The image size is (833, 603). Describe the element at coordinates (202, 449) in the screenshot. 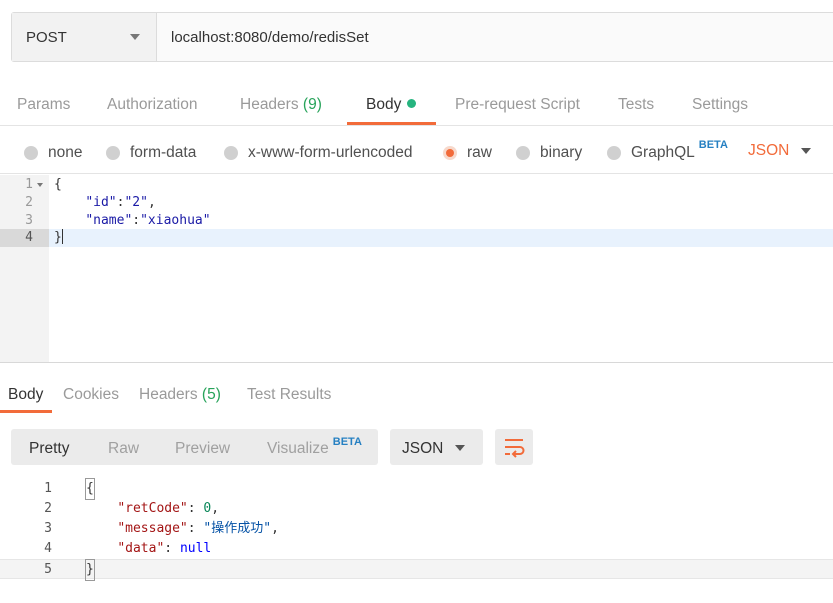

I see `view-mode-preview: Preview` at that location.